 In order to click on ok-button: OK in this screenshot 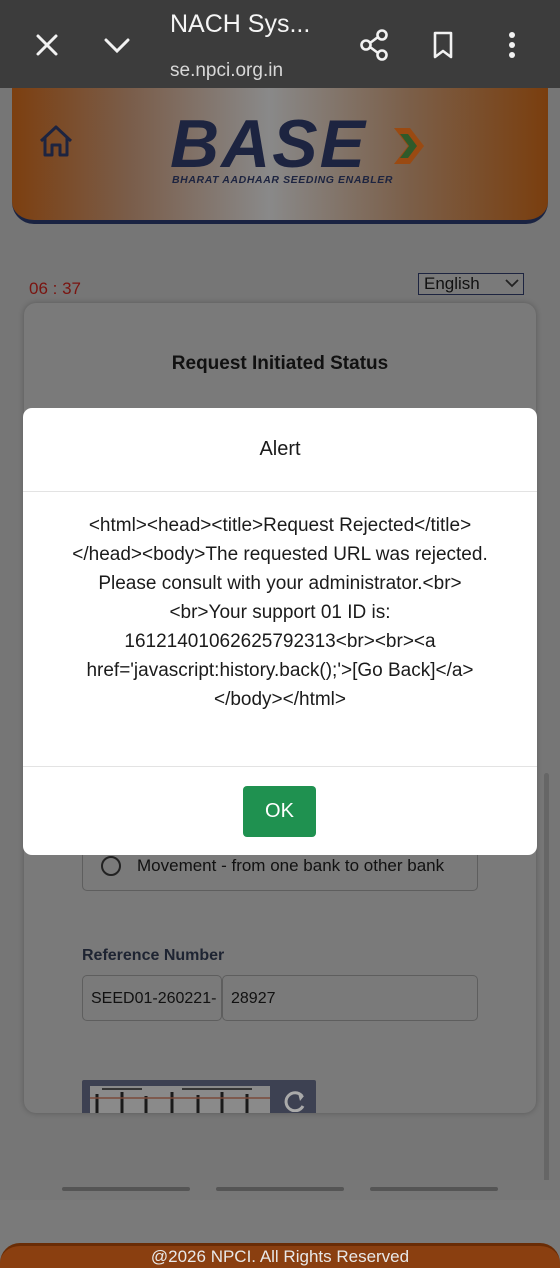, I will do `click(279, 811)`.